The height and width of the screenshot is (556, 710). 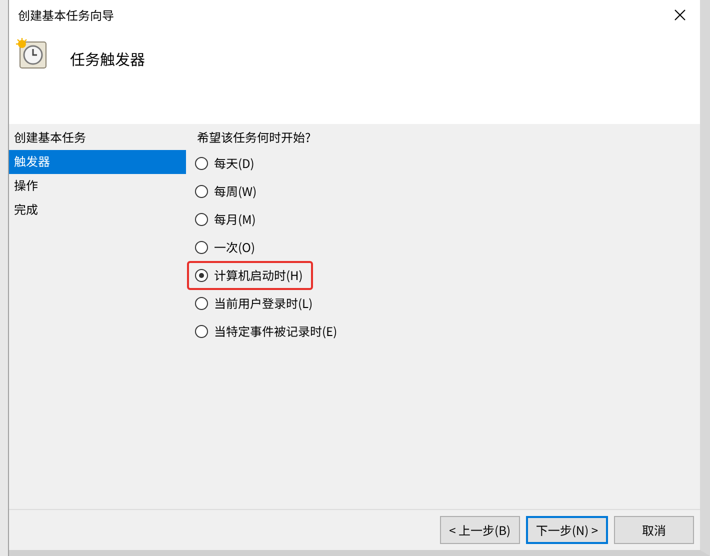 I want to click on radio-option: 每天(D), so click(x=225, y=163).